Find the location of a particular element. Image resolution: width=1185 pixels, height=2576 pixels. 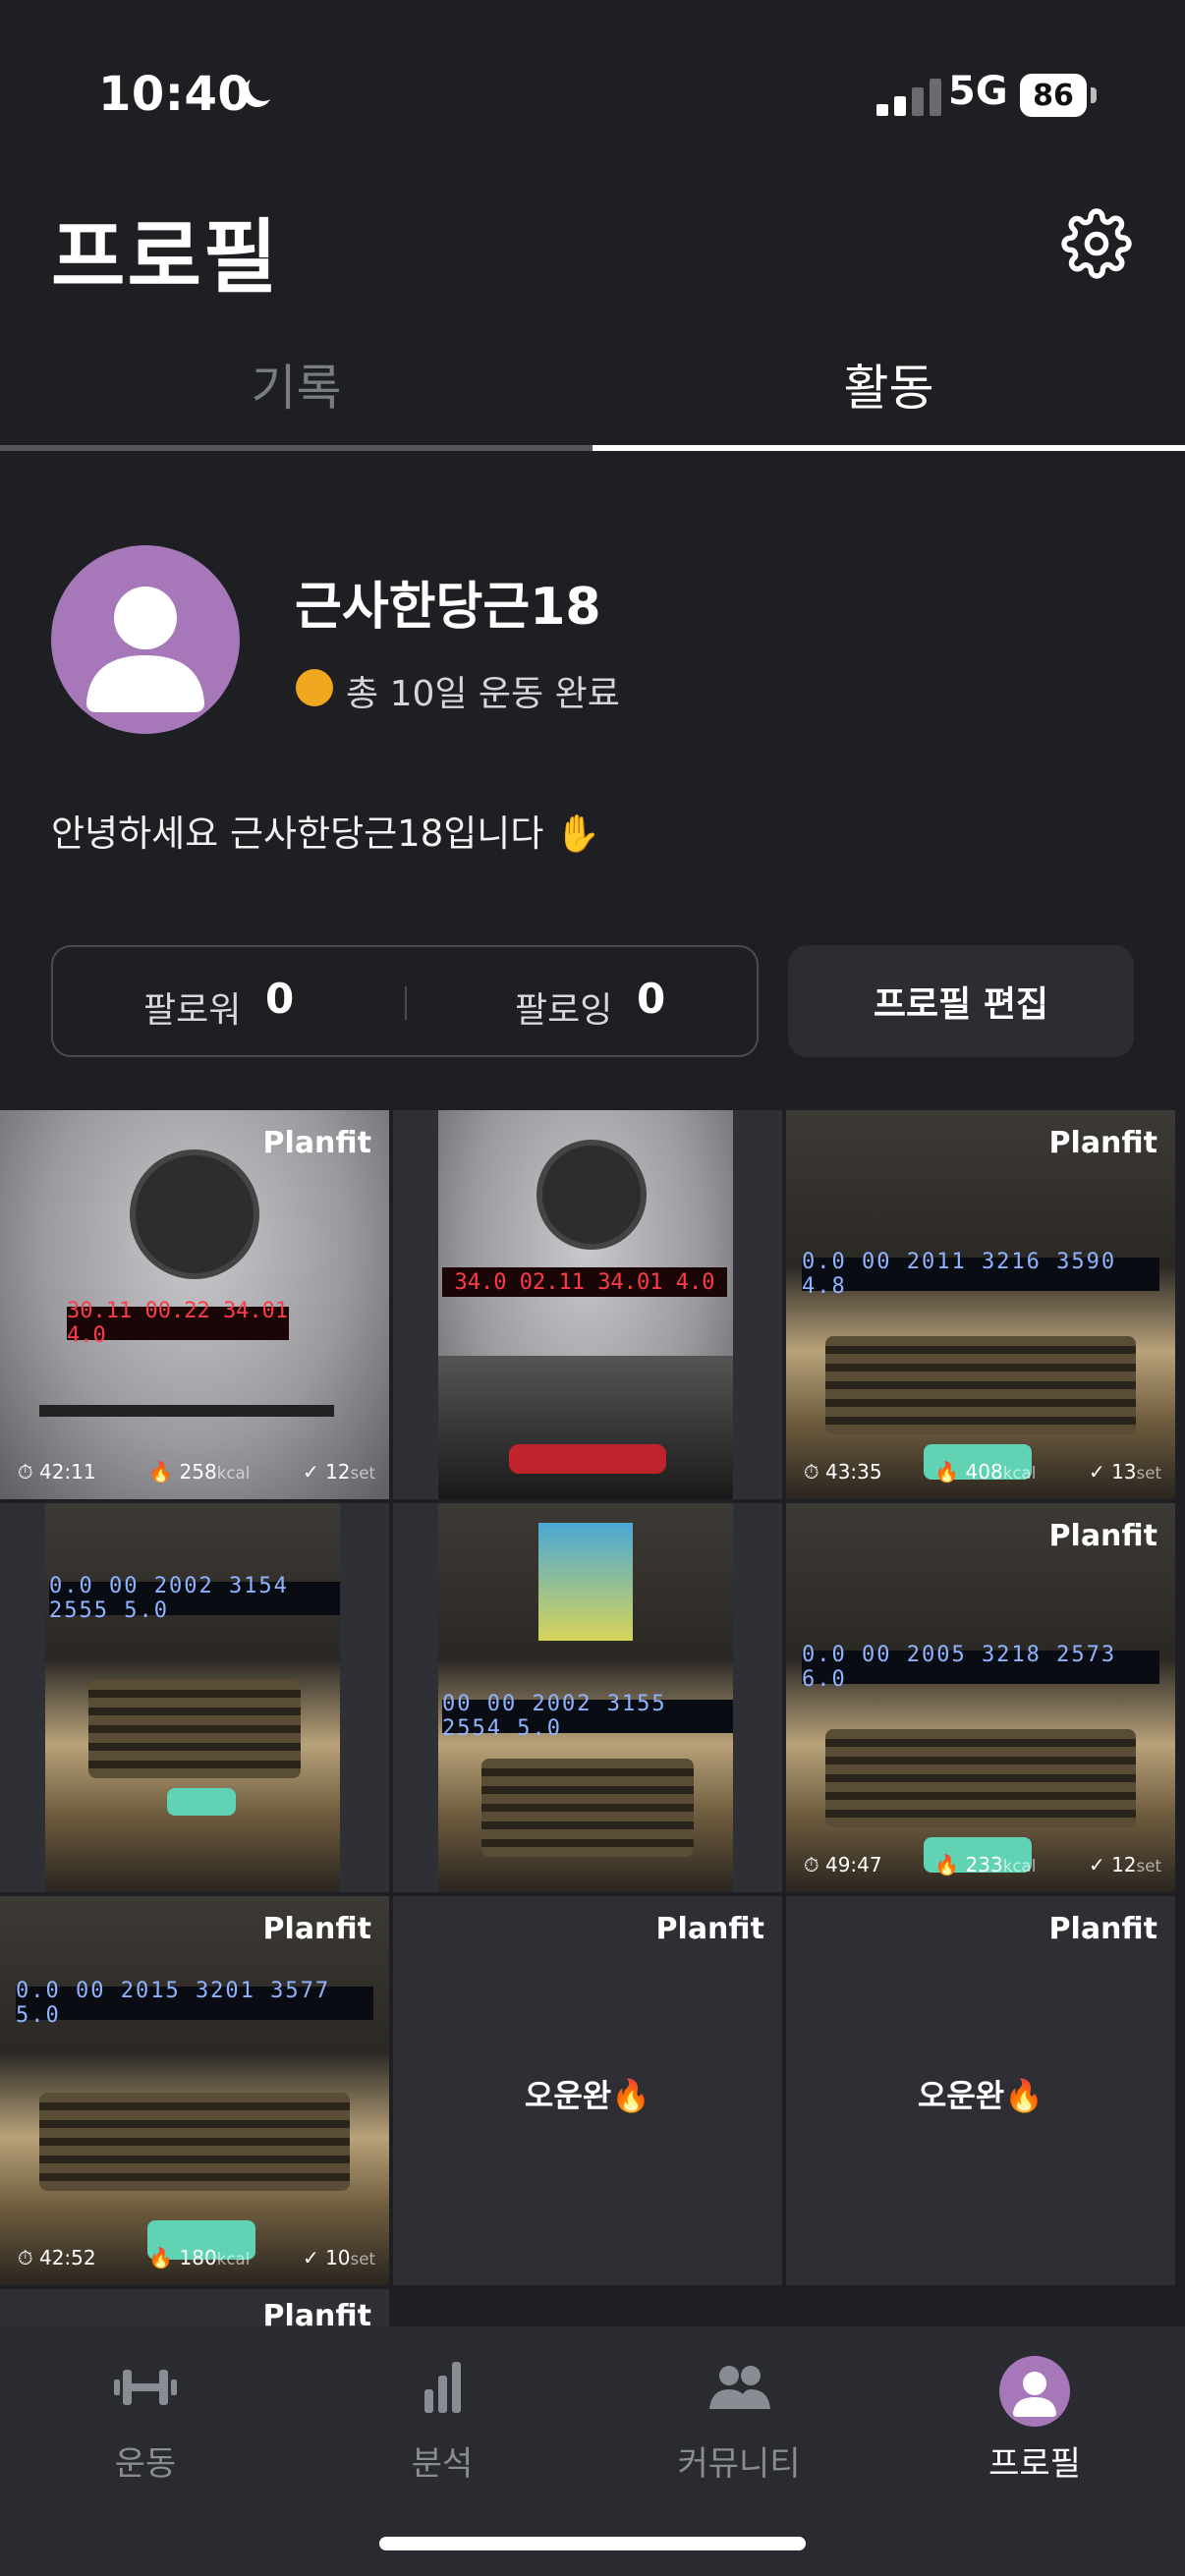

battery-level: 86 is located at coordinates (1053, 95).